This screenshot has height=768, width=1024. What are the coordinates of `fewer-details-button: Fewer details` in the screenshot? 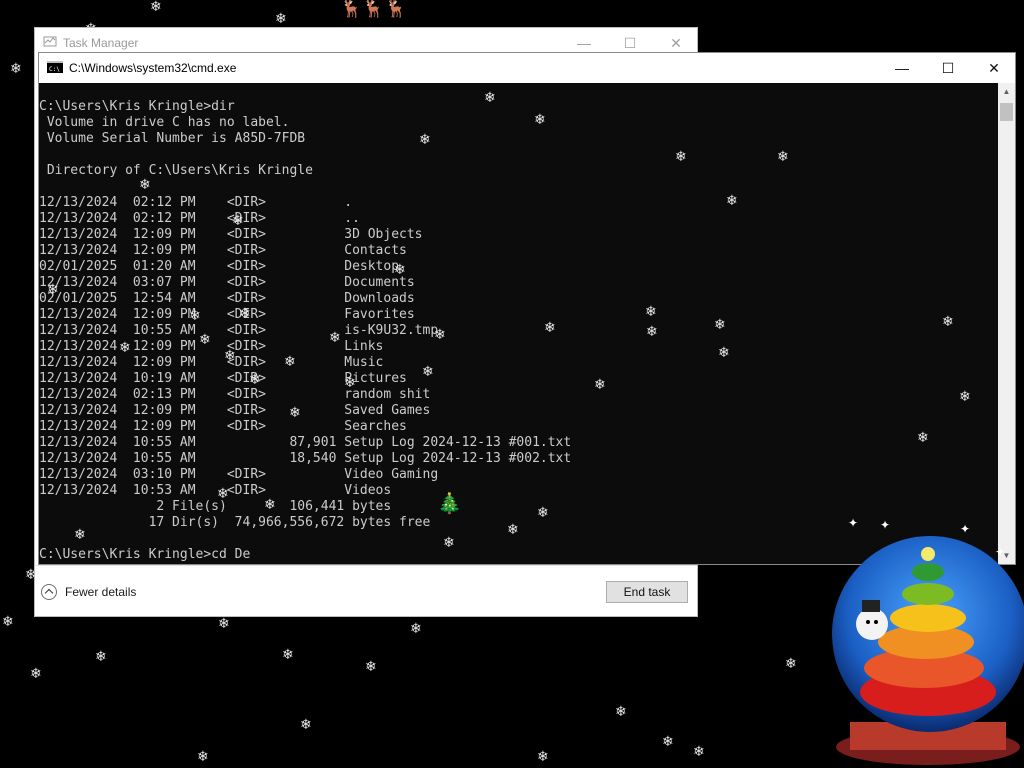 It's located at (88, 592).